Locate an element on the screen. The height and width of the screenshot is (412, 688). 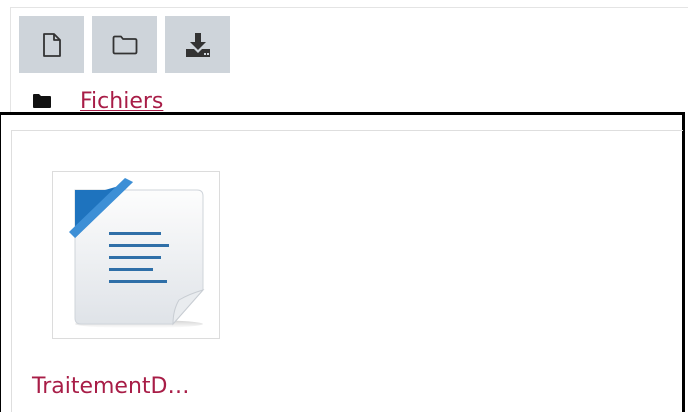
download-button is located at coordinates (197, 44).